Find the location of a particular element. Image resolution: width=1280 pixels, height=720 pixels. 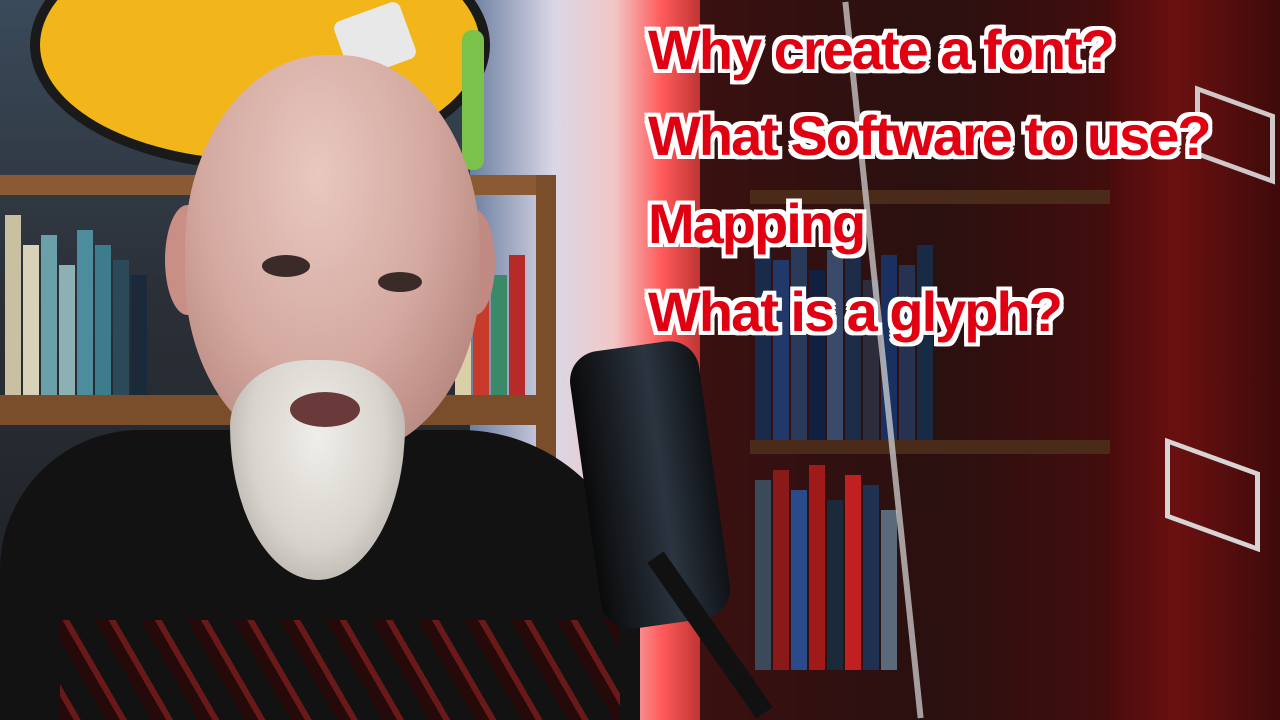

right-eye is located at coordinates (400, 282).